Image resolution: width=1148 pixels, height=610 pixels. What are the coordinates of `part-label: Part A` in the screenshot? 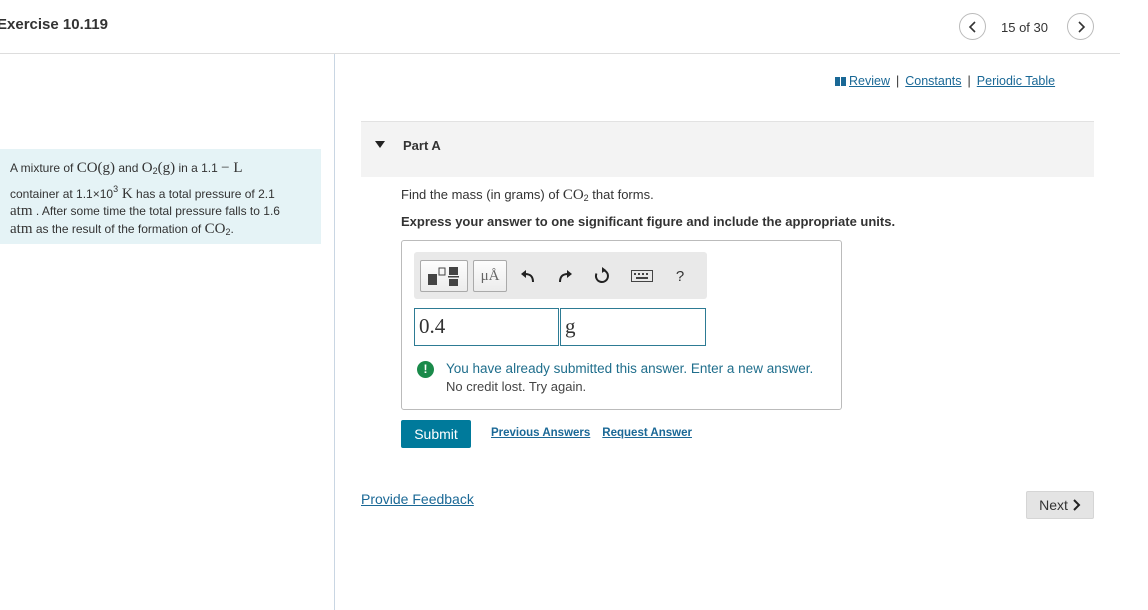 It's located at (422, 145).